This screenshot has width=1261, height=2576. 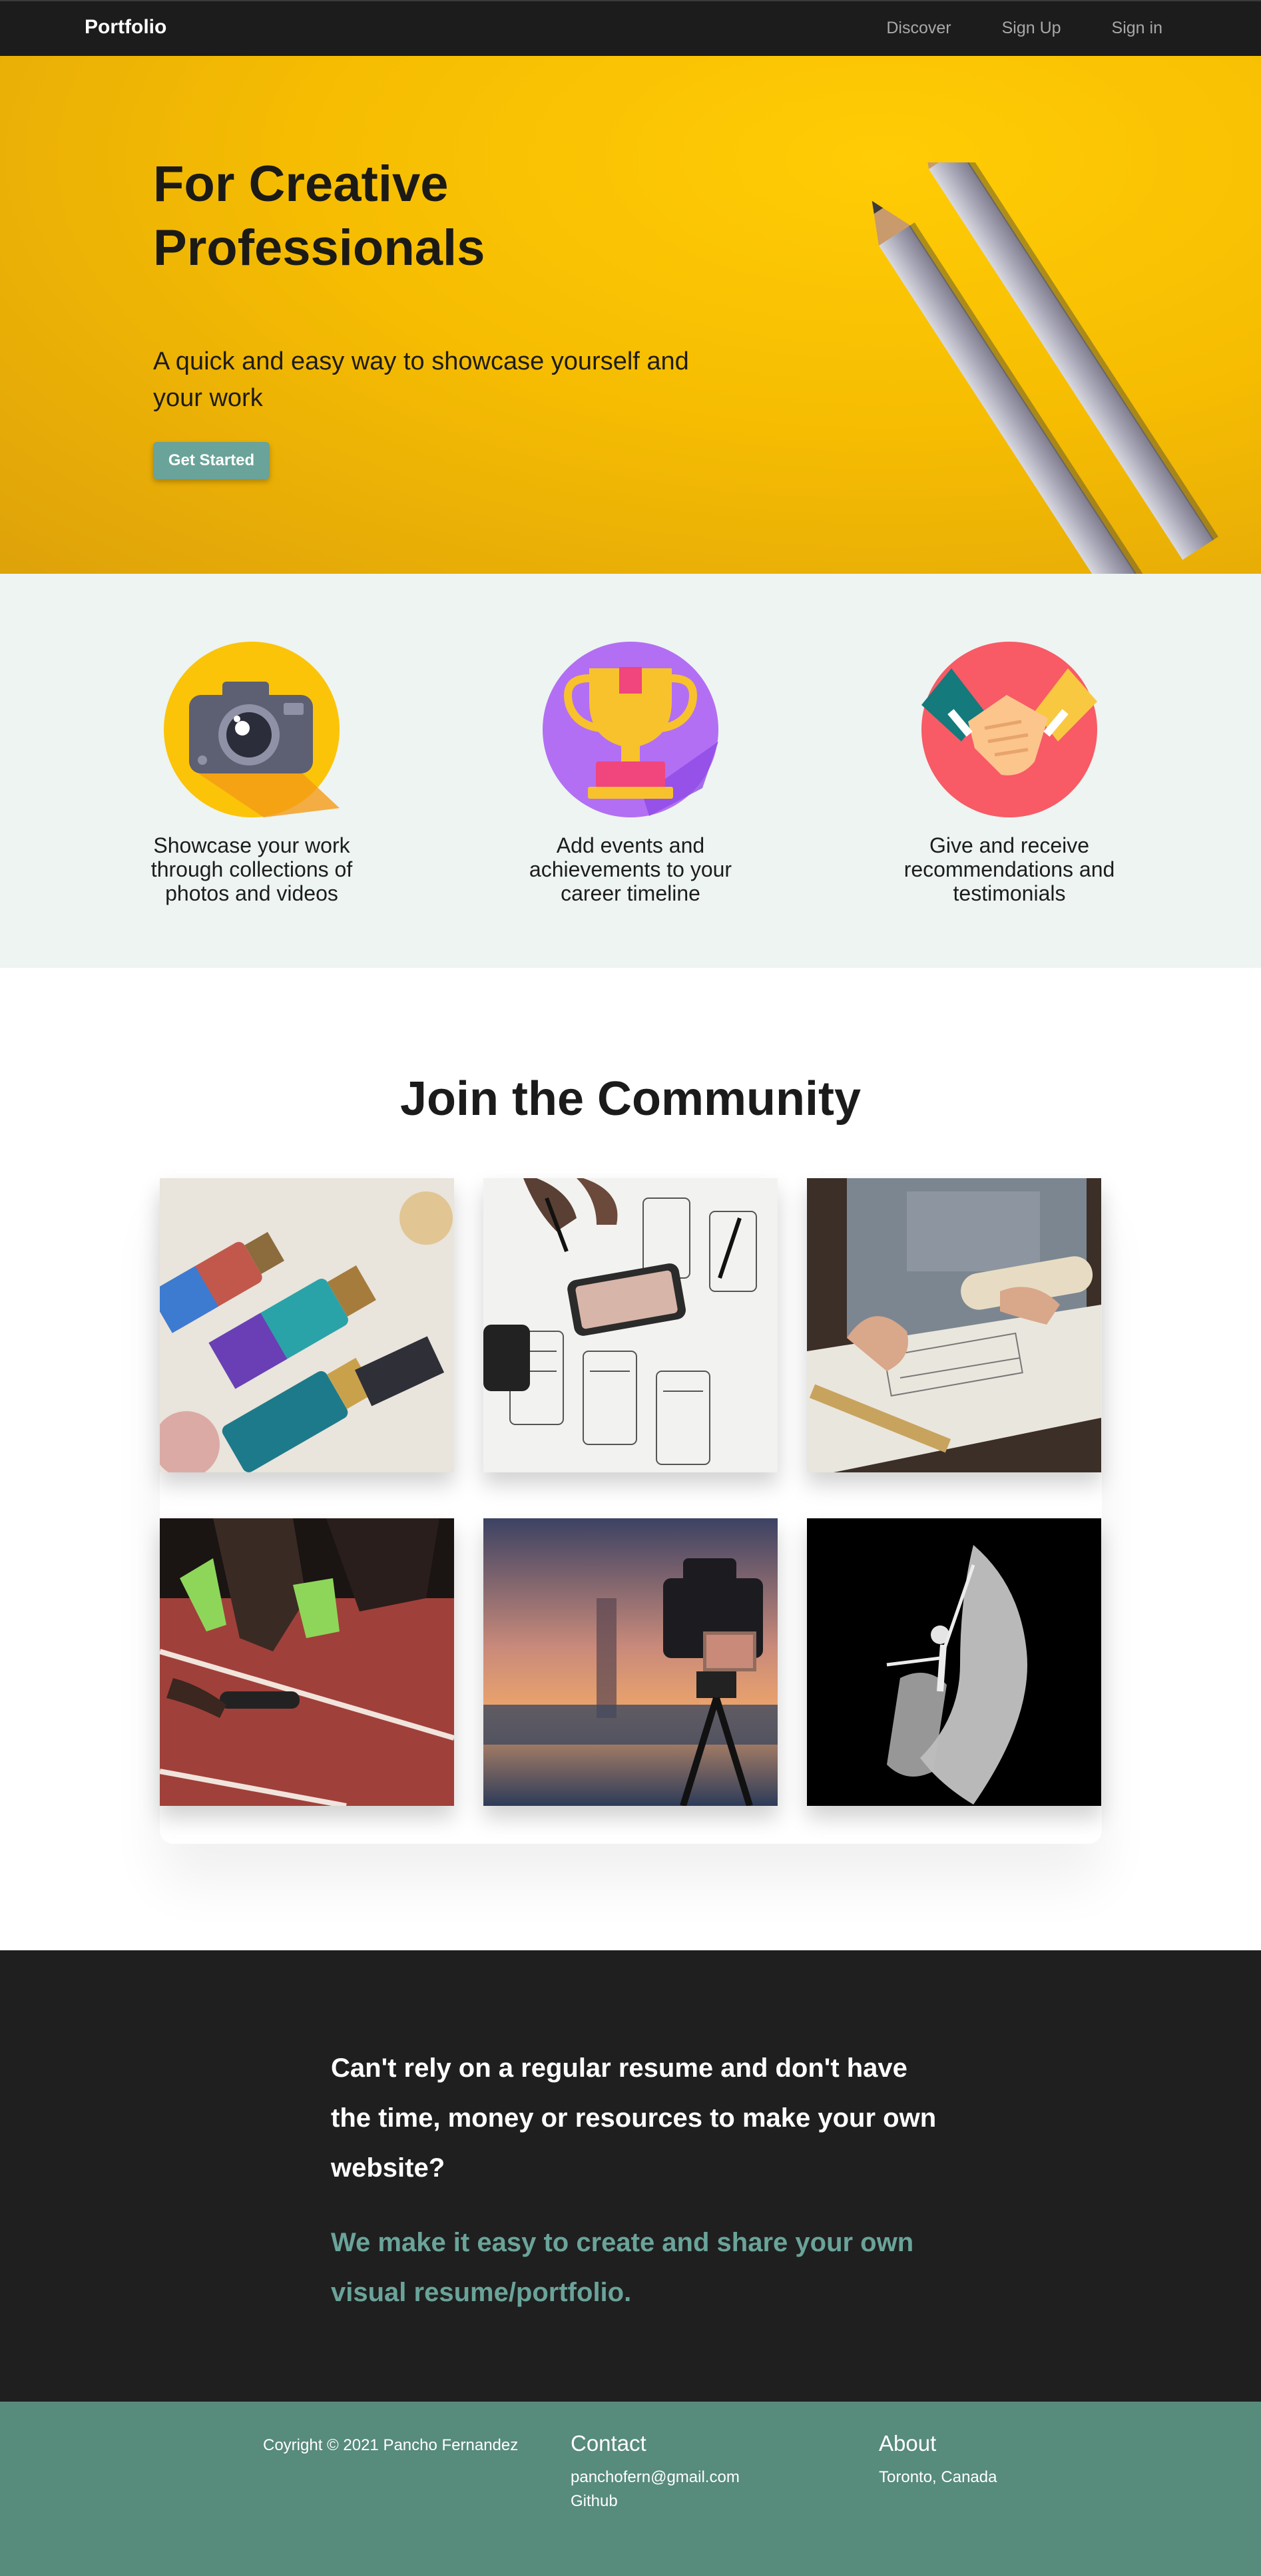 I want to click on brand-logo: Portfolio, so click(x=125, y=27).